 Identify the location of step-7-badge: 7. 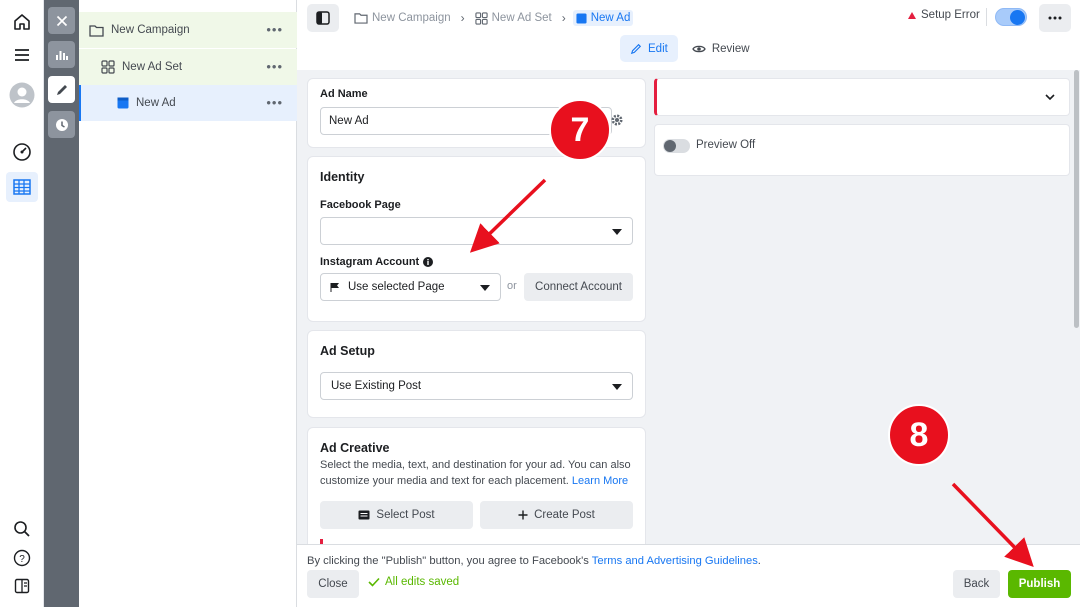
(580, 130).